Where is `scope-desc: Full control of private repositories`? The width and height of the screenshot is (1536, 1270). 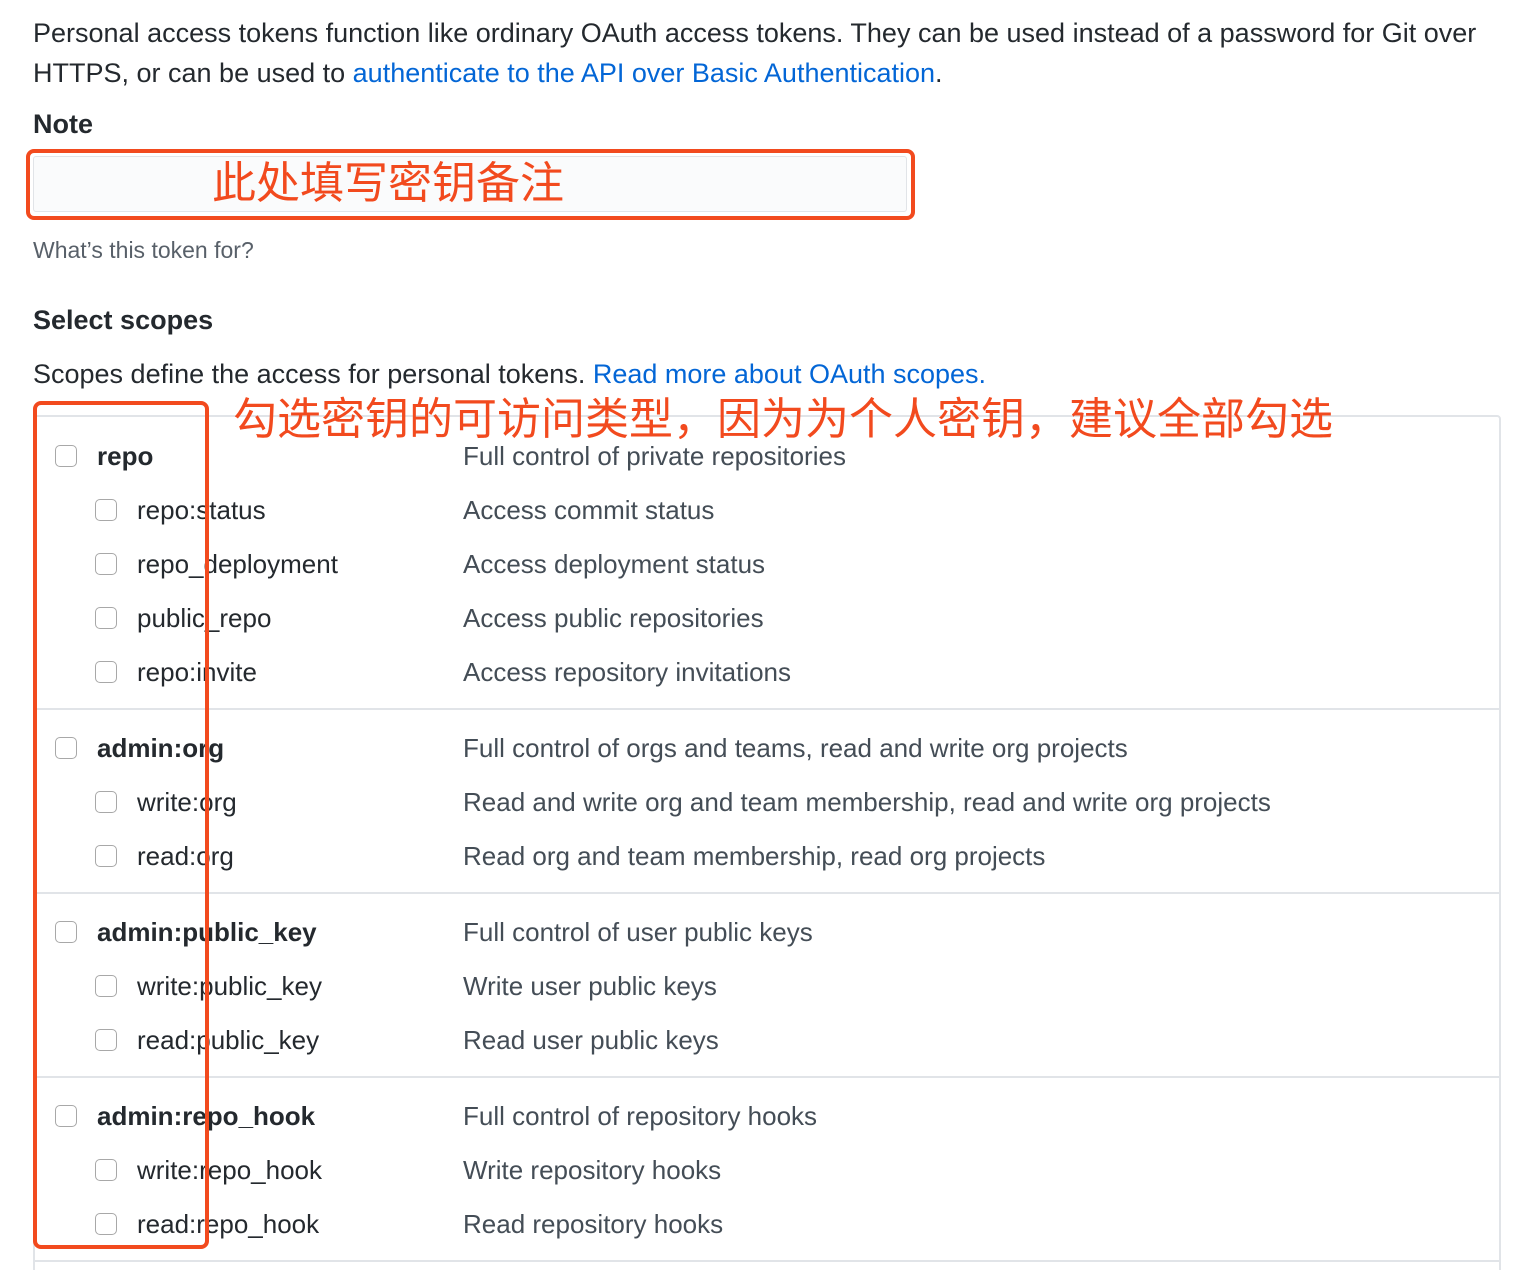
scope-desc: Full control of private repositories is located at coordinates (654, 456).